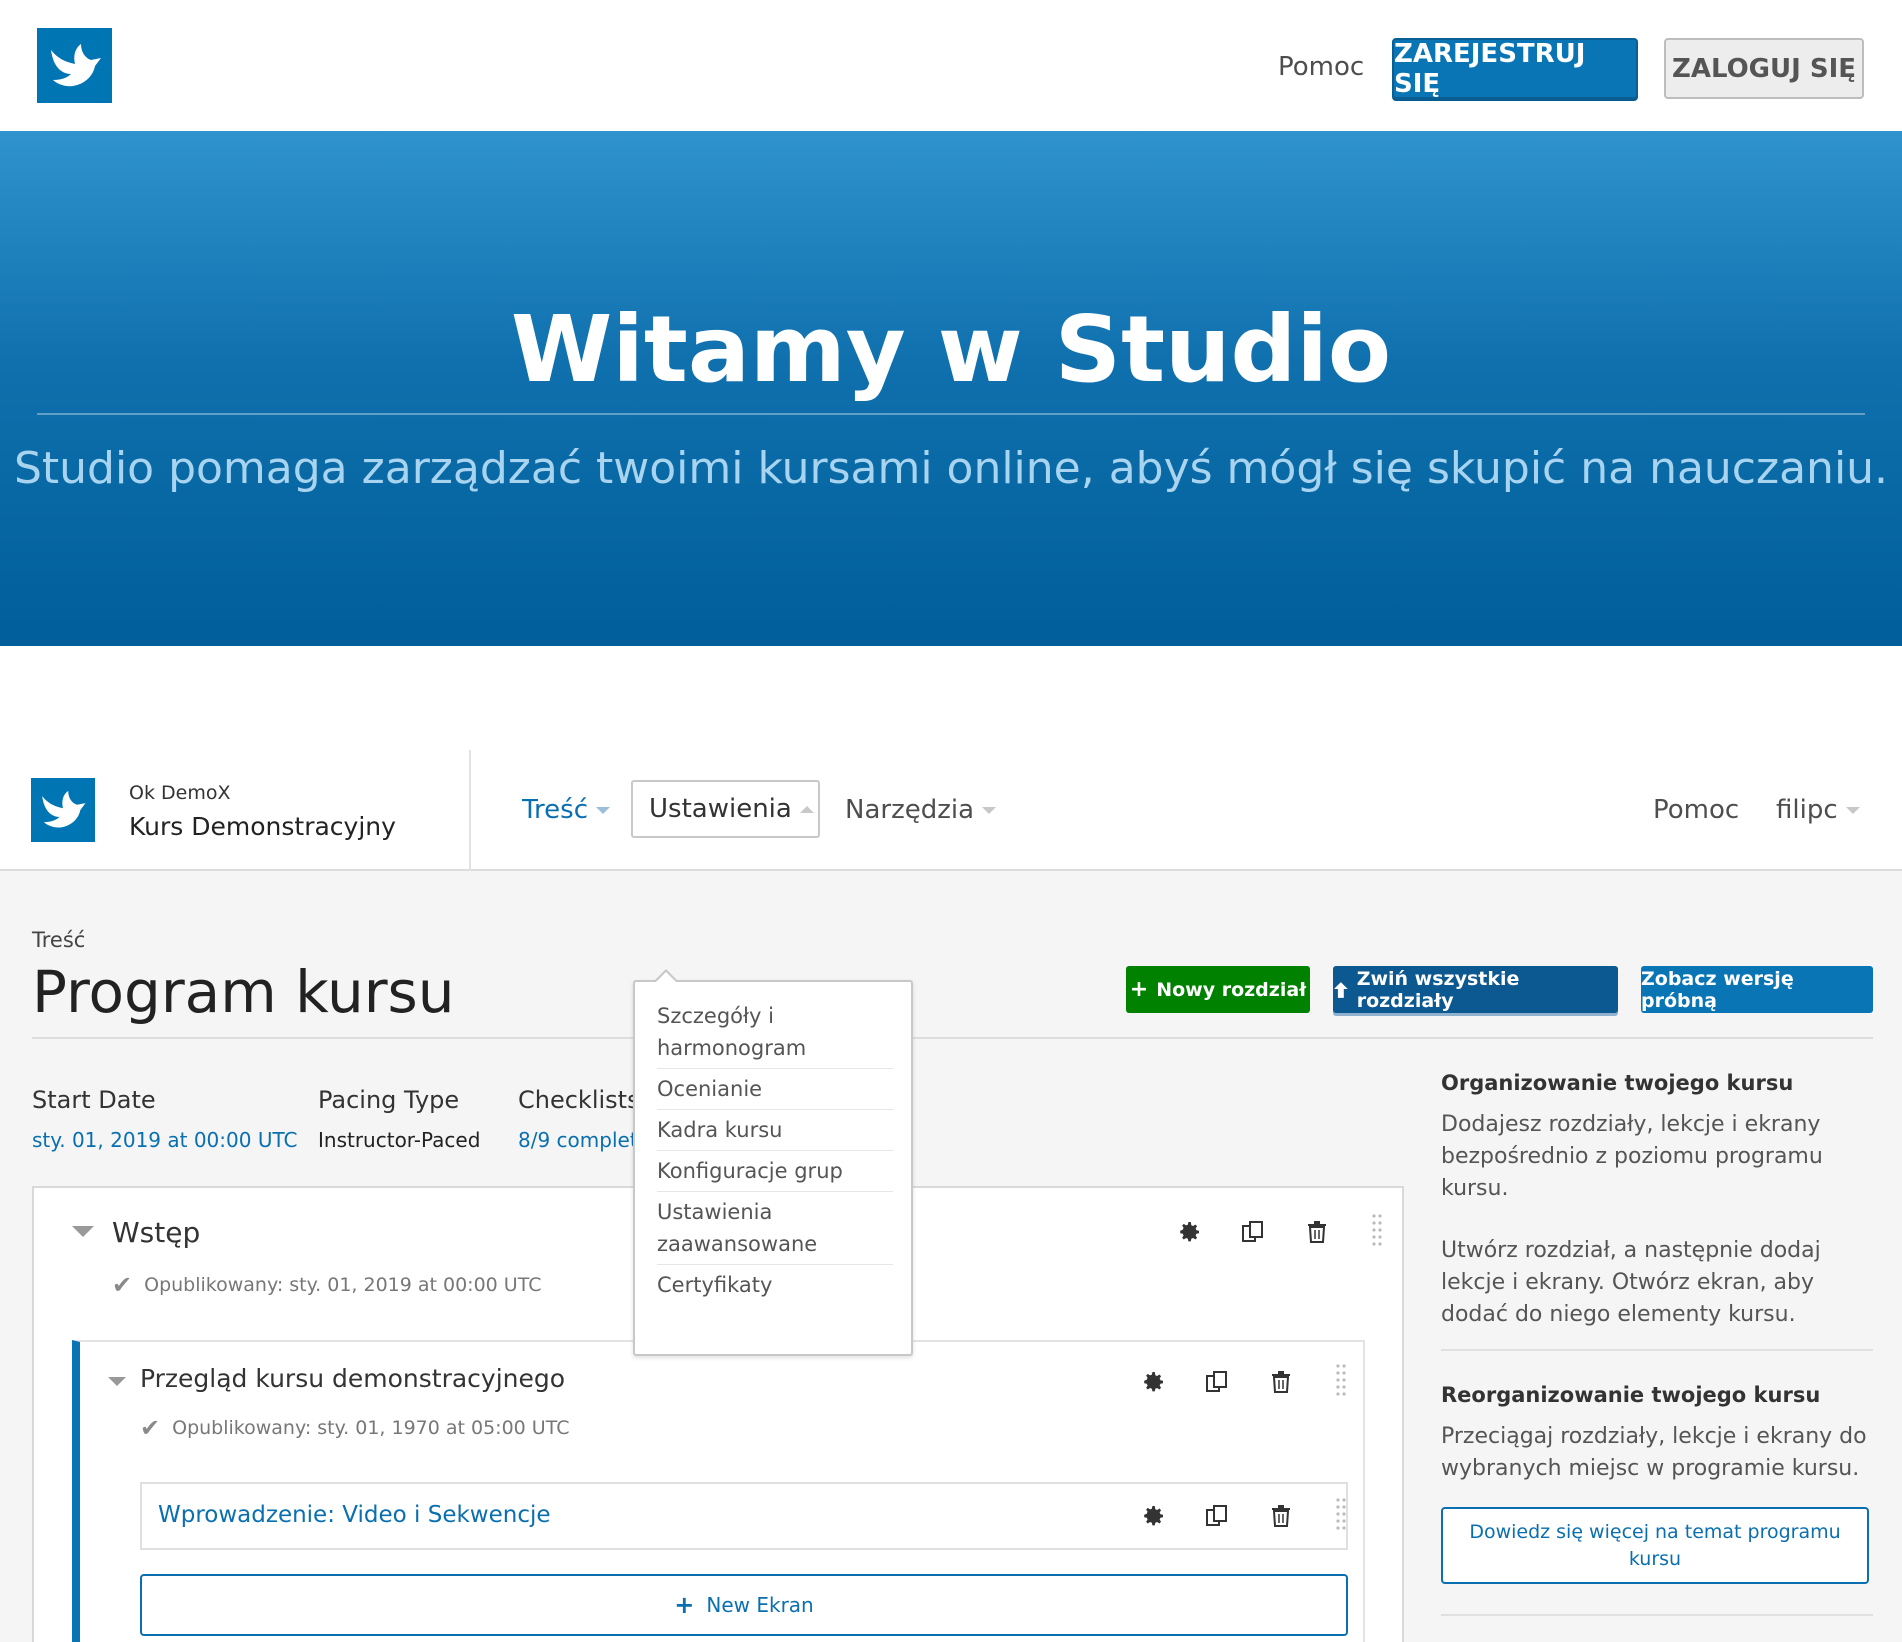  I want to click on course-name: Kurs Demonstracyjny, so click(262, 826).